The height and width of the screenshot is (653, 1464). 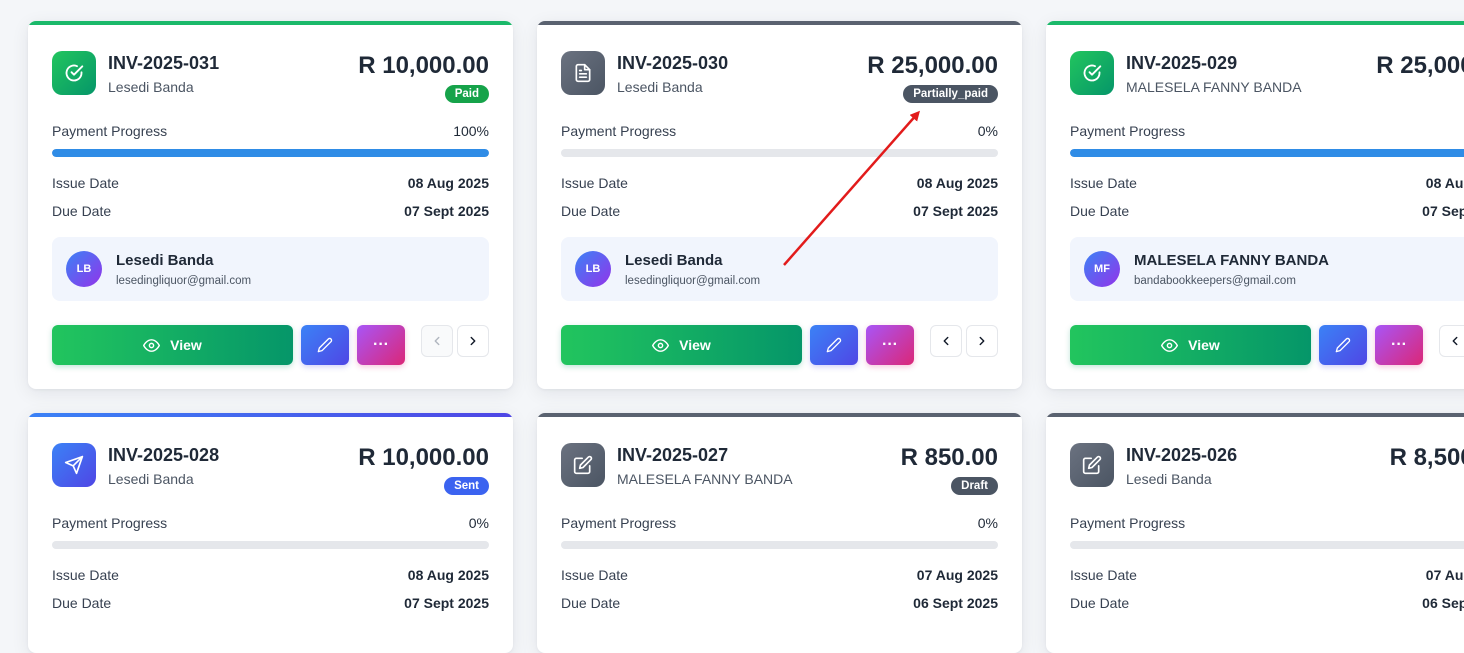 What do you see at coordinates (955, 211) in the screenshot?
I see `due-date-value: 07 Sept 2025` at bounding box center [955, 211].